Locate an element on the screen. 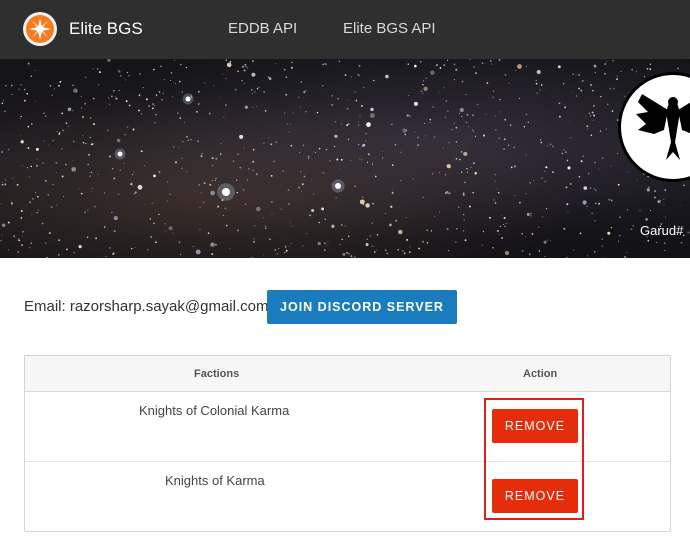 This screenshot has height=542, width=690. faction-name: Knights of Karma is located at coordinates (215, 480).